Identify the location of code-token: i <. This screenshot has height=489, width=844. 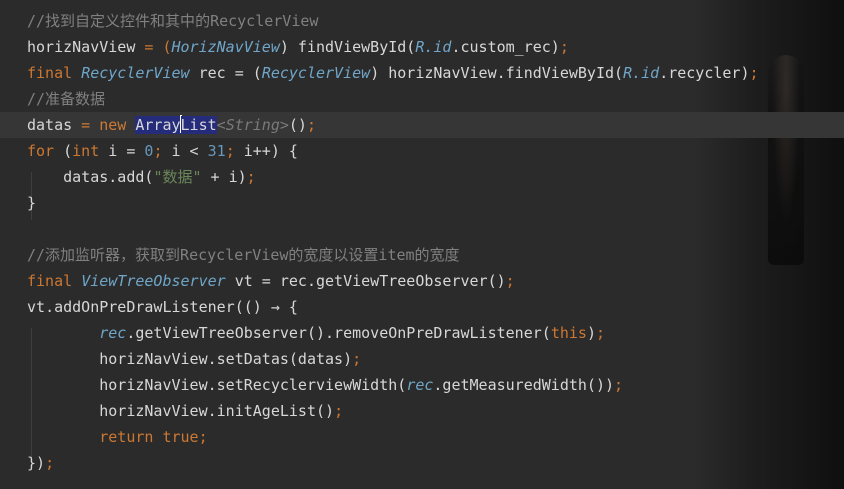
(189, 151).